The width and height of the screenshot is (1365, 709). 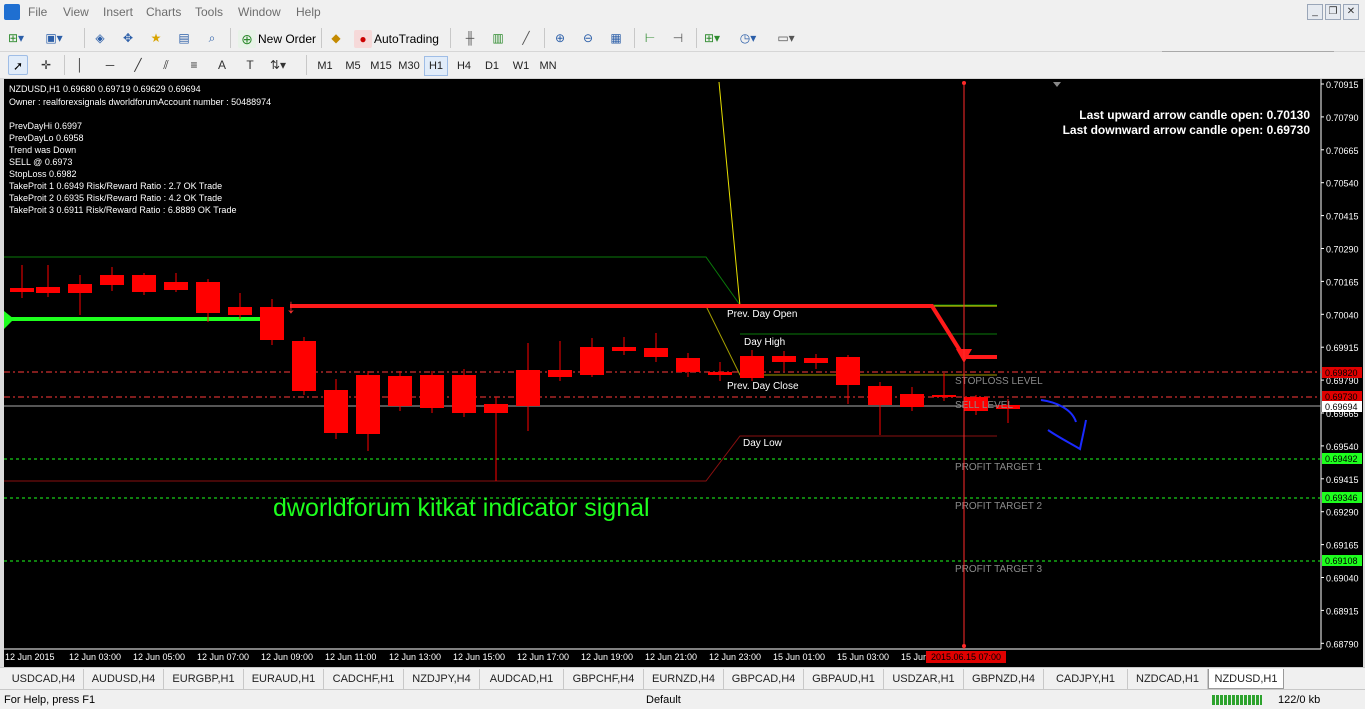 What do you see at coordinates (46, 65) in the screenshot?
I see `crosshair-icon: ✛` at bounding box center [46, 65].